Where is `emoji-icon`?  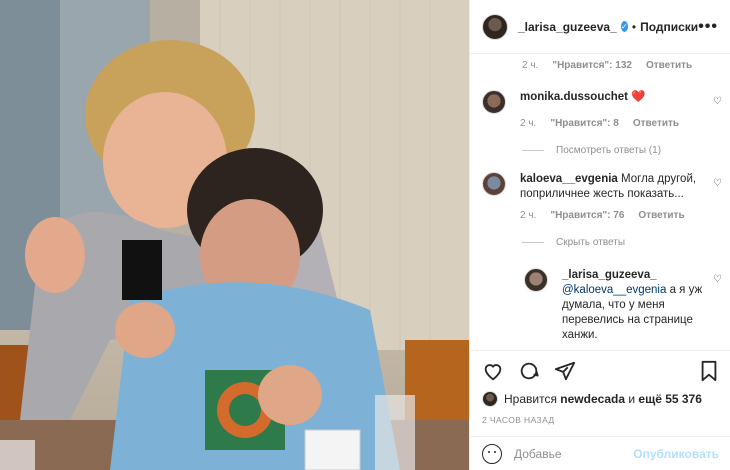 emoji-icon is located at coordinates (492, 453).